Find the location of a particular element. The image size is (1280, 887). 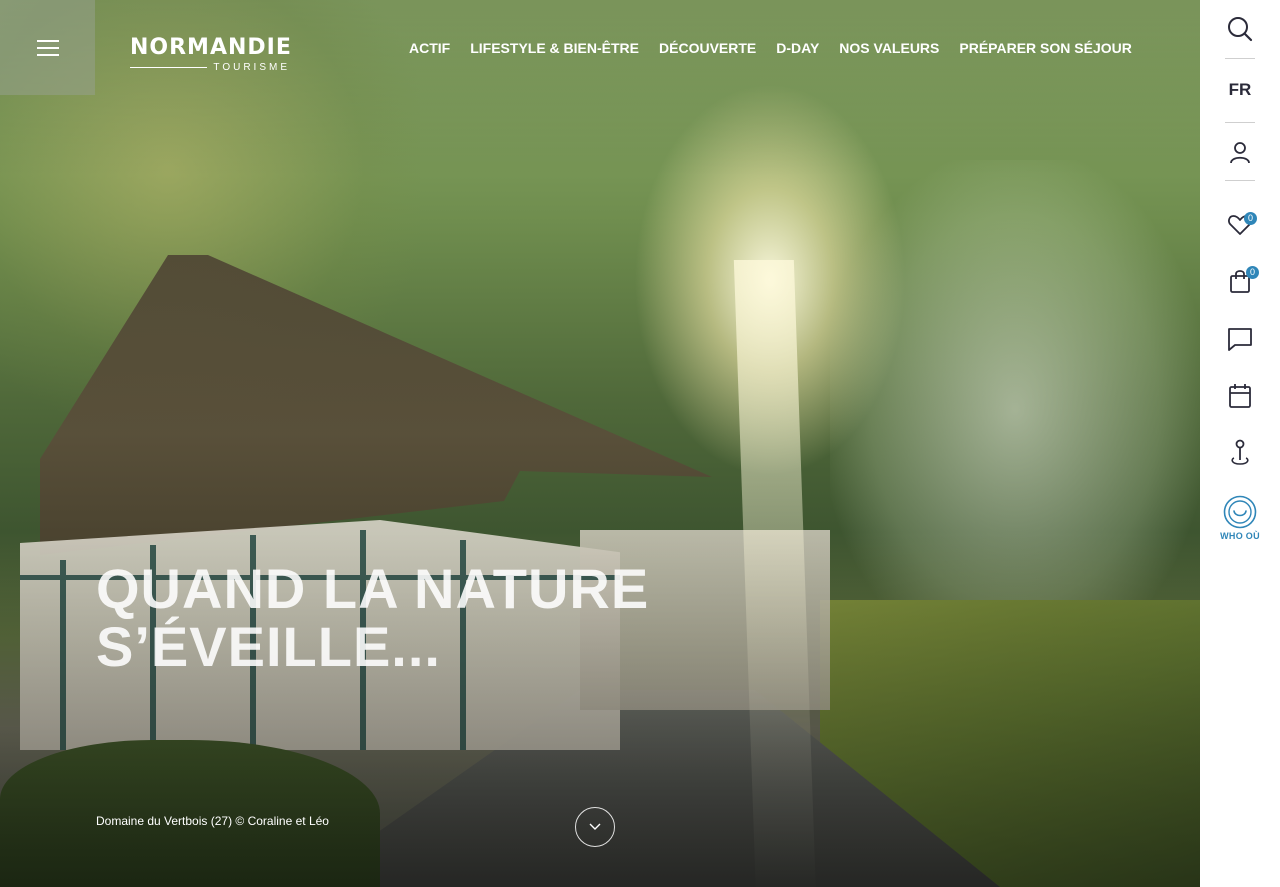

whoou-icon is located at coordinates (1240, 512).